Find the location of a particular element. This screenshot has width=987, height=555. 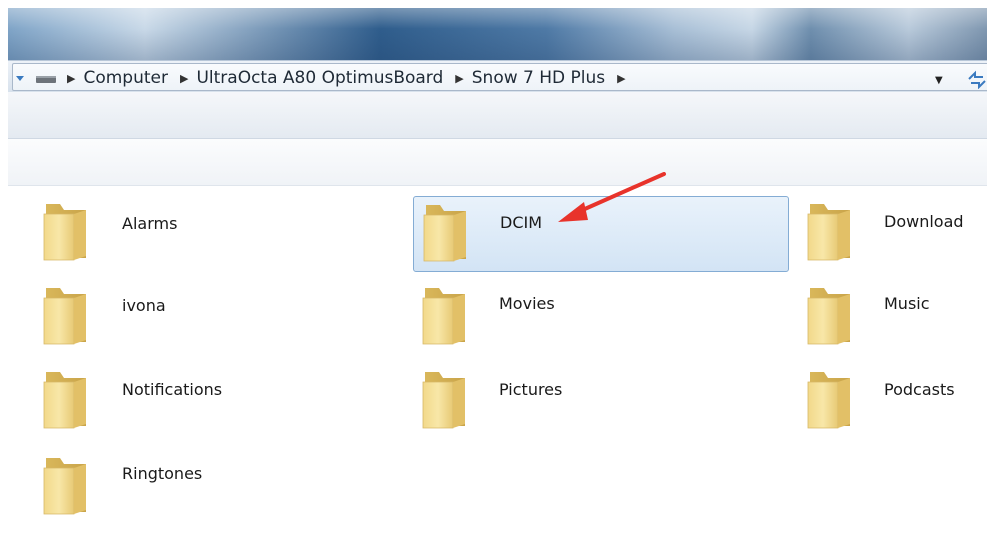

folder-label: Music is located at coordinates (907, 303).